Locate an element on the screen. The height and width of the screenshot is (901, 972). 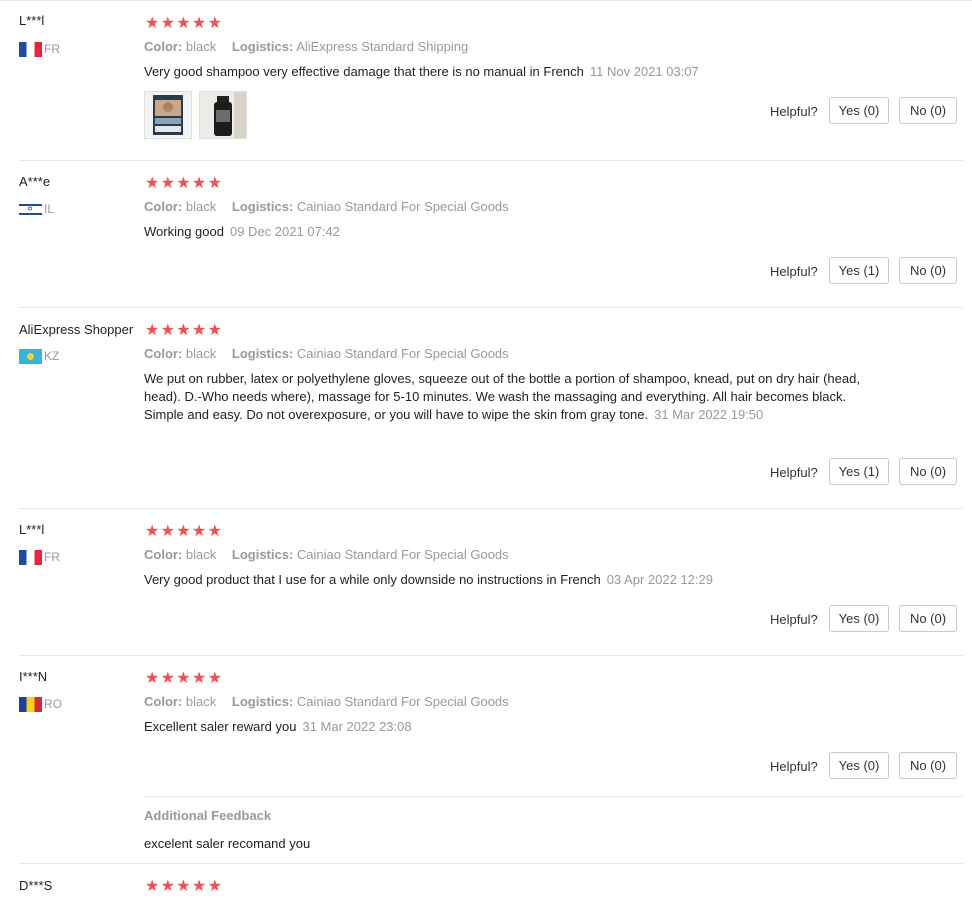
additional-feedback-title: Additional Feedback is located at coordinates (208, 815).